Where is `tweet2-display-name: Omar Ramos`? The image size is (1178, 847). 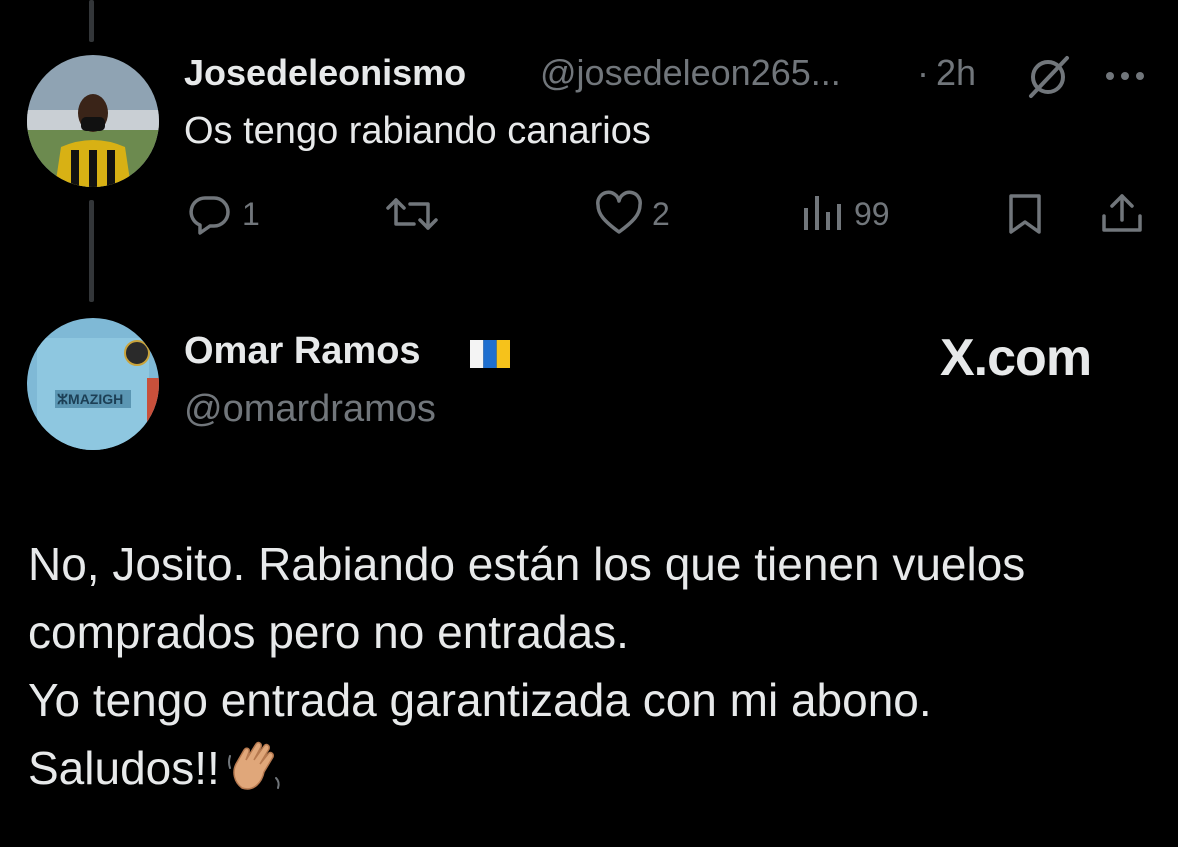 tweet2-display-name: Omar Ramos is located at coordinates (302, 351).